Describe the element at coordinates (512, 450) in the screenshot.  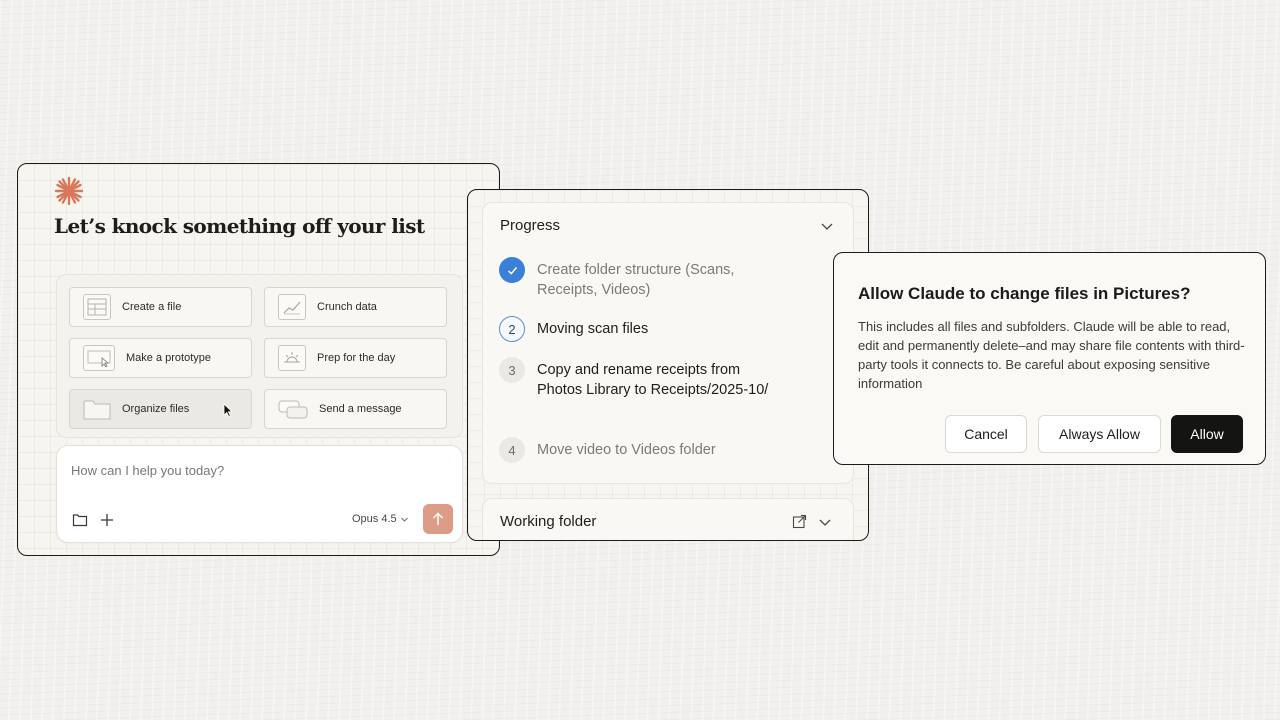
I see `step-number: 4` at that location.